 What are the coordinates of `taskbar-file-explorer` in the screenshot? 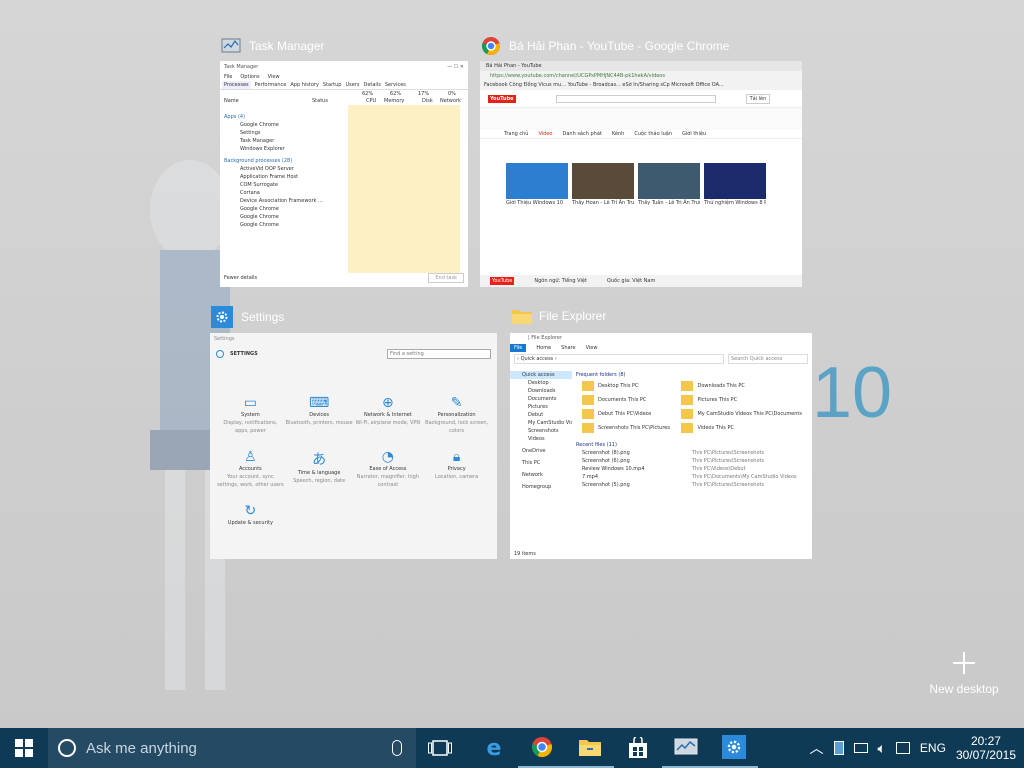 It's located at (590, 748).